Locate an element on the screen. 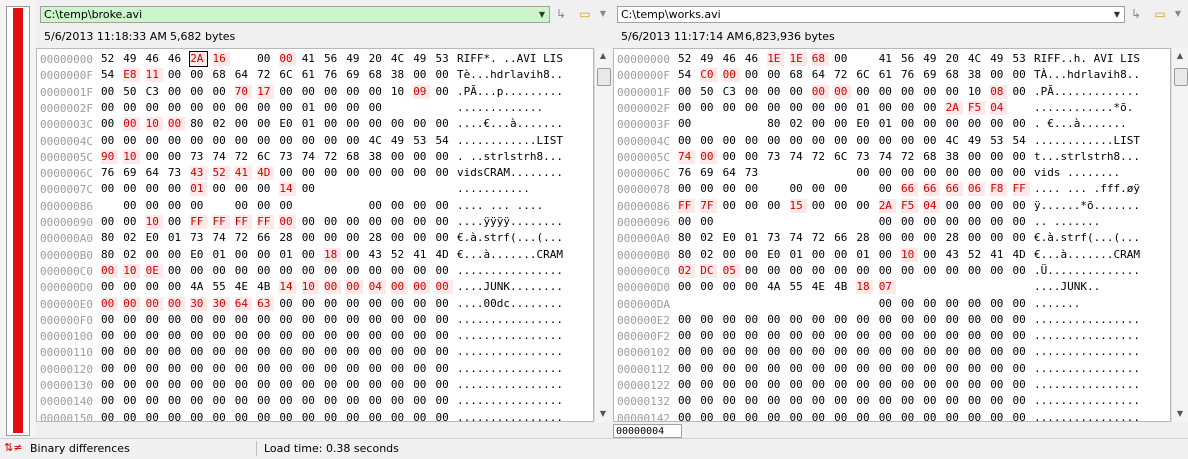 The height and width of the screenshot is (459, 1188). hex-byte: 01 is located at coordinates (310, 108).